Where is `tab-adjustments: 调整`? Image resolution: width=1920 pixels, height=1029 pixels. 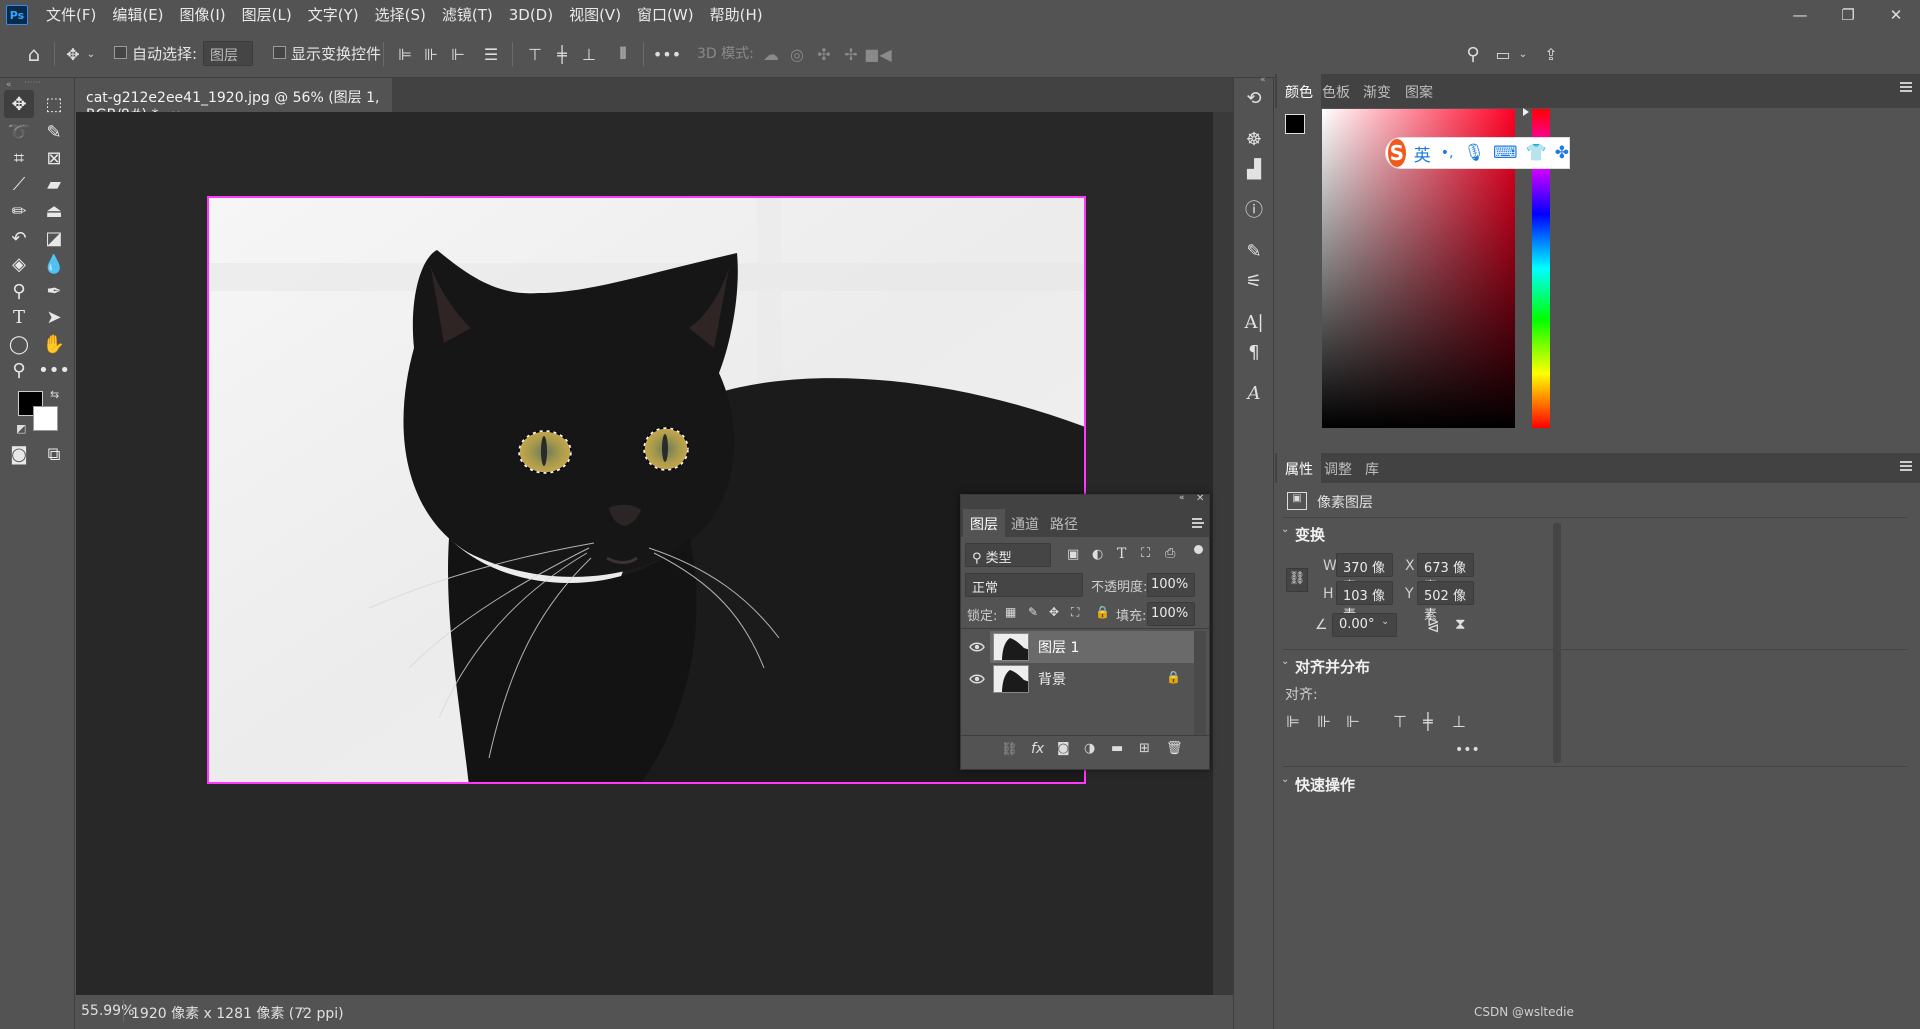
tab-adjustments: 调整 is located at coordinates (1338, 468).